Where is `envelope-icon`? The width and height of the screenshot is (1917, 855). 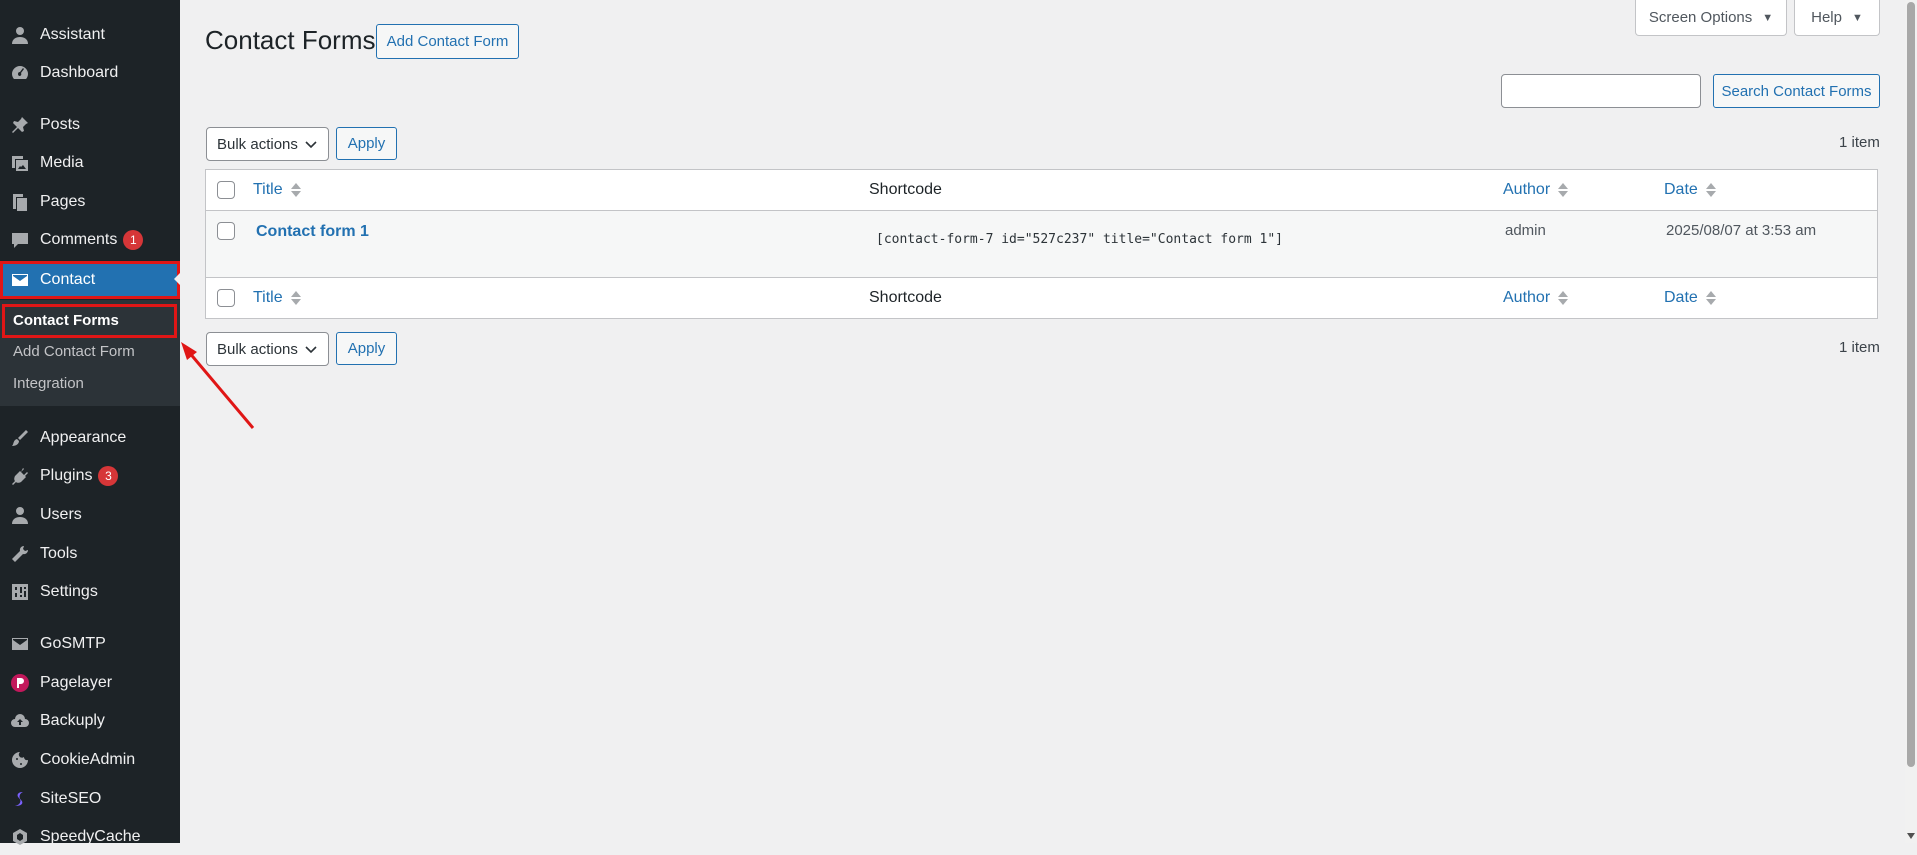
envelope-icon is located at coordinates (20, 280).